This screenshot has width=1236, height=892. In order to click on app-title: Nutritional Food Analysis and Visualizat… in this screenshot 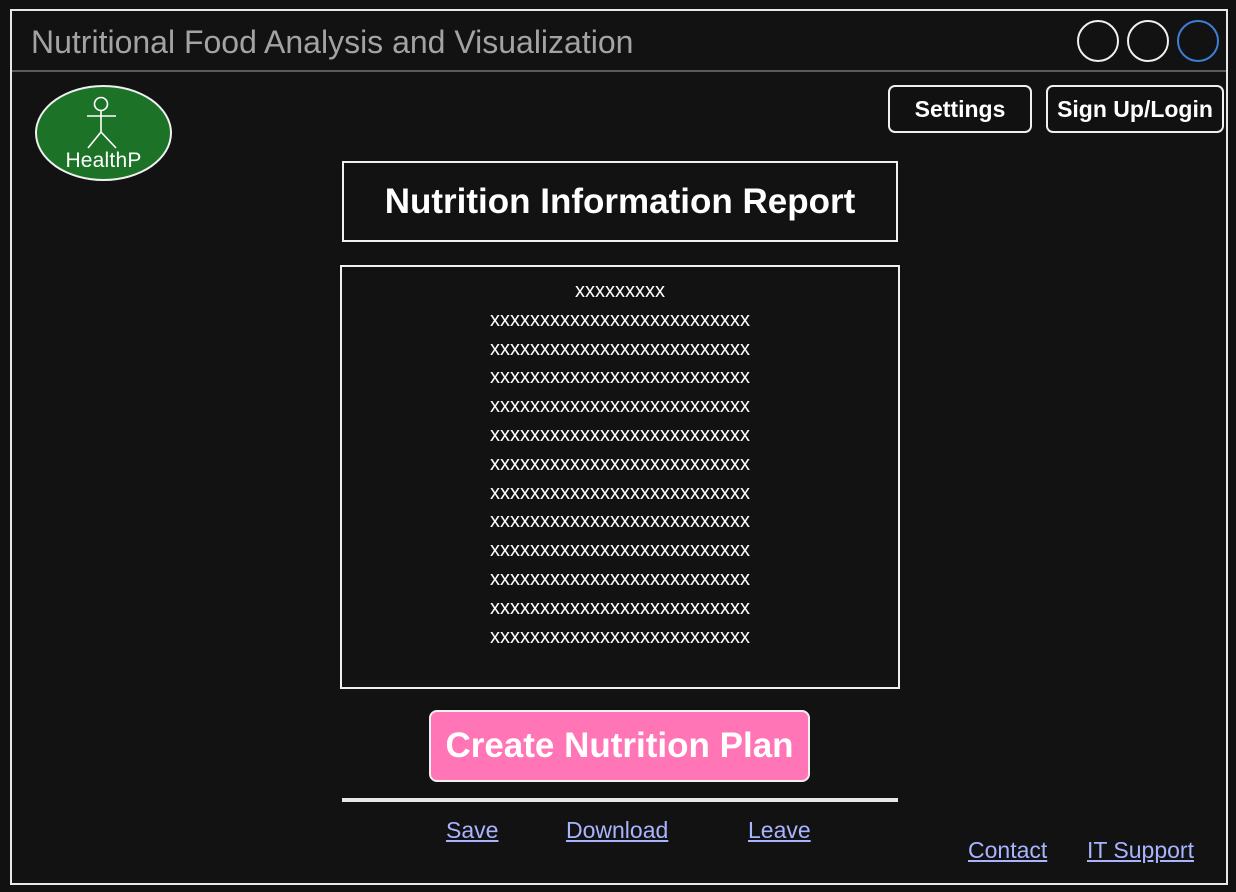, I will do `click(332, 42)`.